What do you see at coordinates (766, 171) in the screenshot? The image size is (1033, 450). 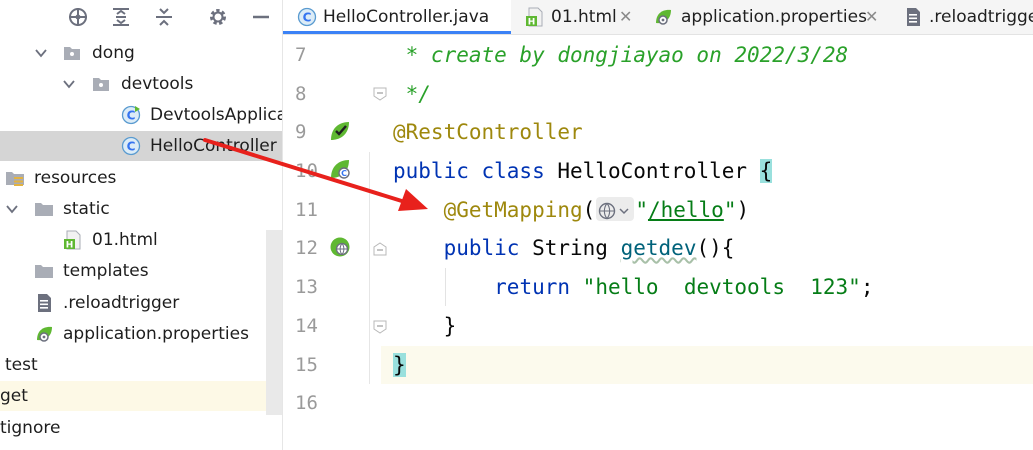 I see `matched-brace: {` at bounding box center [766, 171].